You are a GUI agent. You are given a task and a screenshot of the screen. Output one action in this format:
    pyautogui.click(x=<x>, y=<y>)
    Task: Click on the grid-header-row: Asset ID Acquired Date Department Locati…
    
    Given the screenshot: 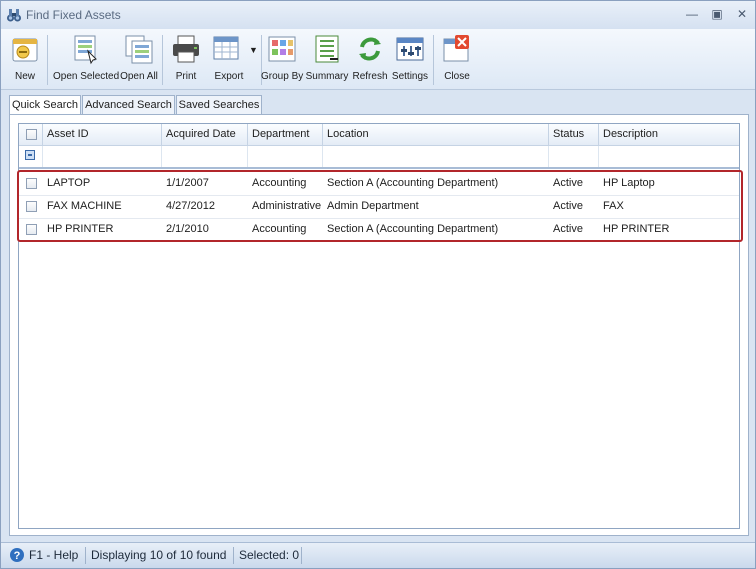 What is the action you would take?
    pyautogui.click(x=379, y=135)
    